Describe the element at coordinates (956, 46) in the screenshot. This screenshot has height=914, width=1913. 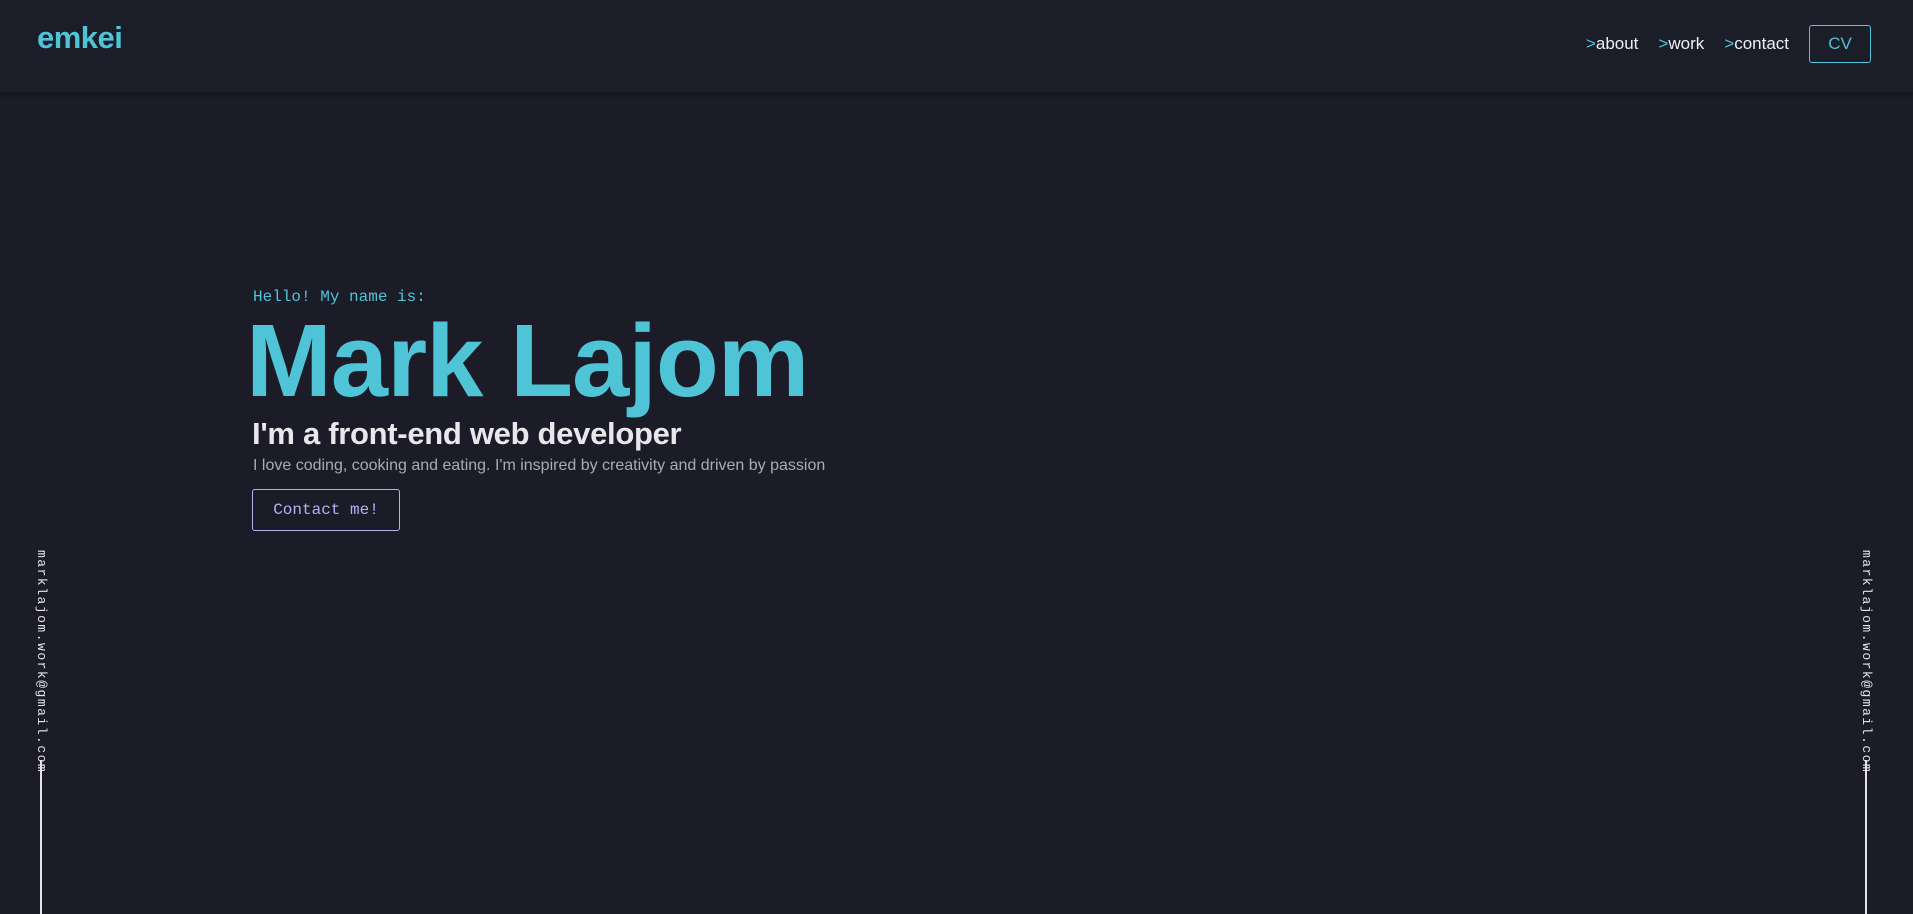
I see `site-header: emkei >about >work >contact CV` at that location.